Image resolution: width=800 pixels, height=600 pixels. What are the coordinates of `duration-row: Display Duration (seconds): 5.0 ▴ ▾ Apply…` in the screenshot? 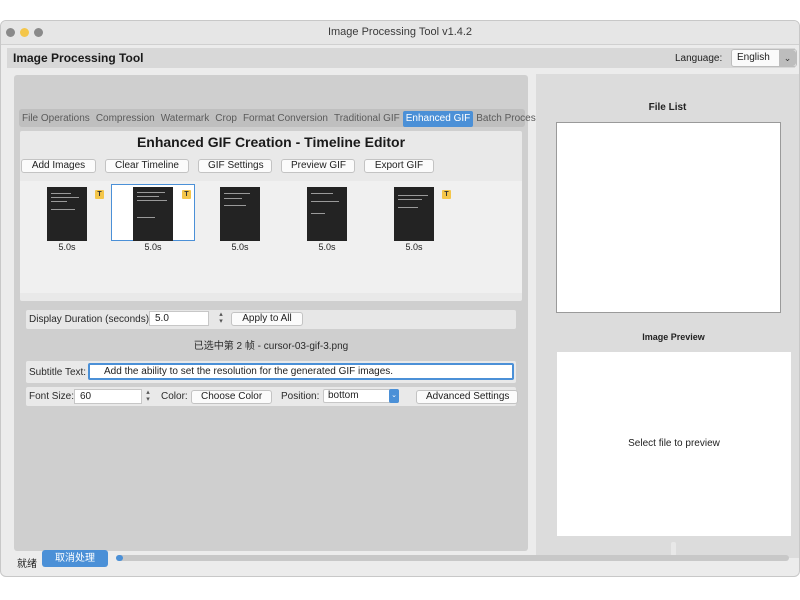 It's located at (271, 319).